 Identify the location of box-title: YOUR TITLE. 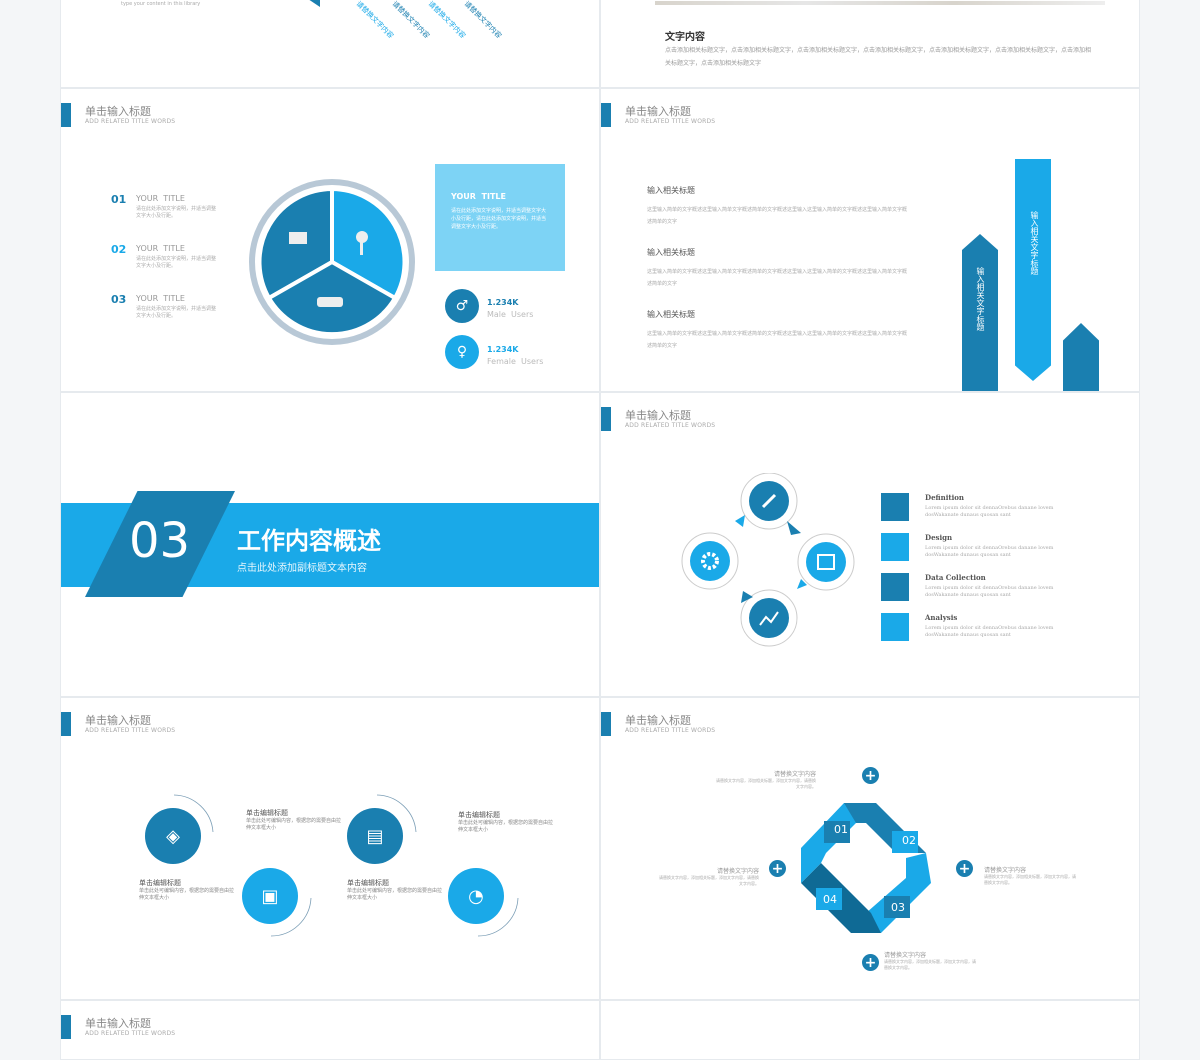
(478, 196).